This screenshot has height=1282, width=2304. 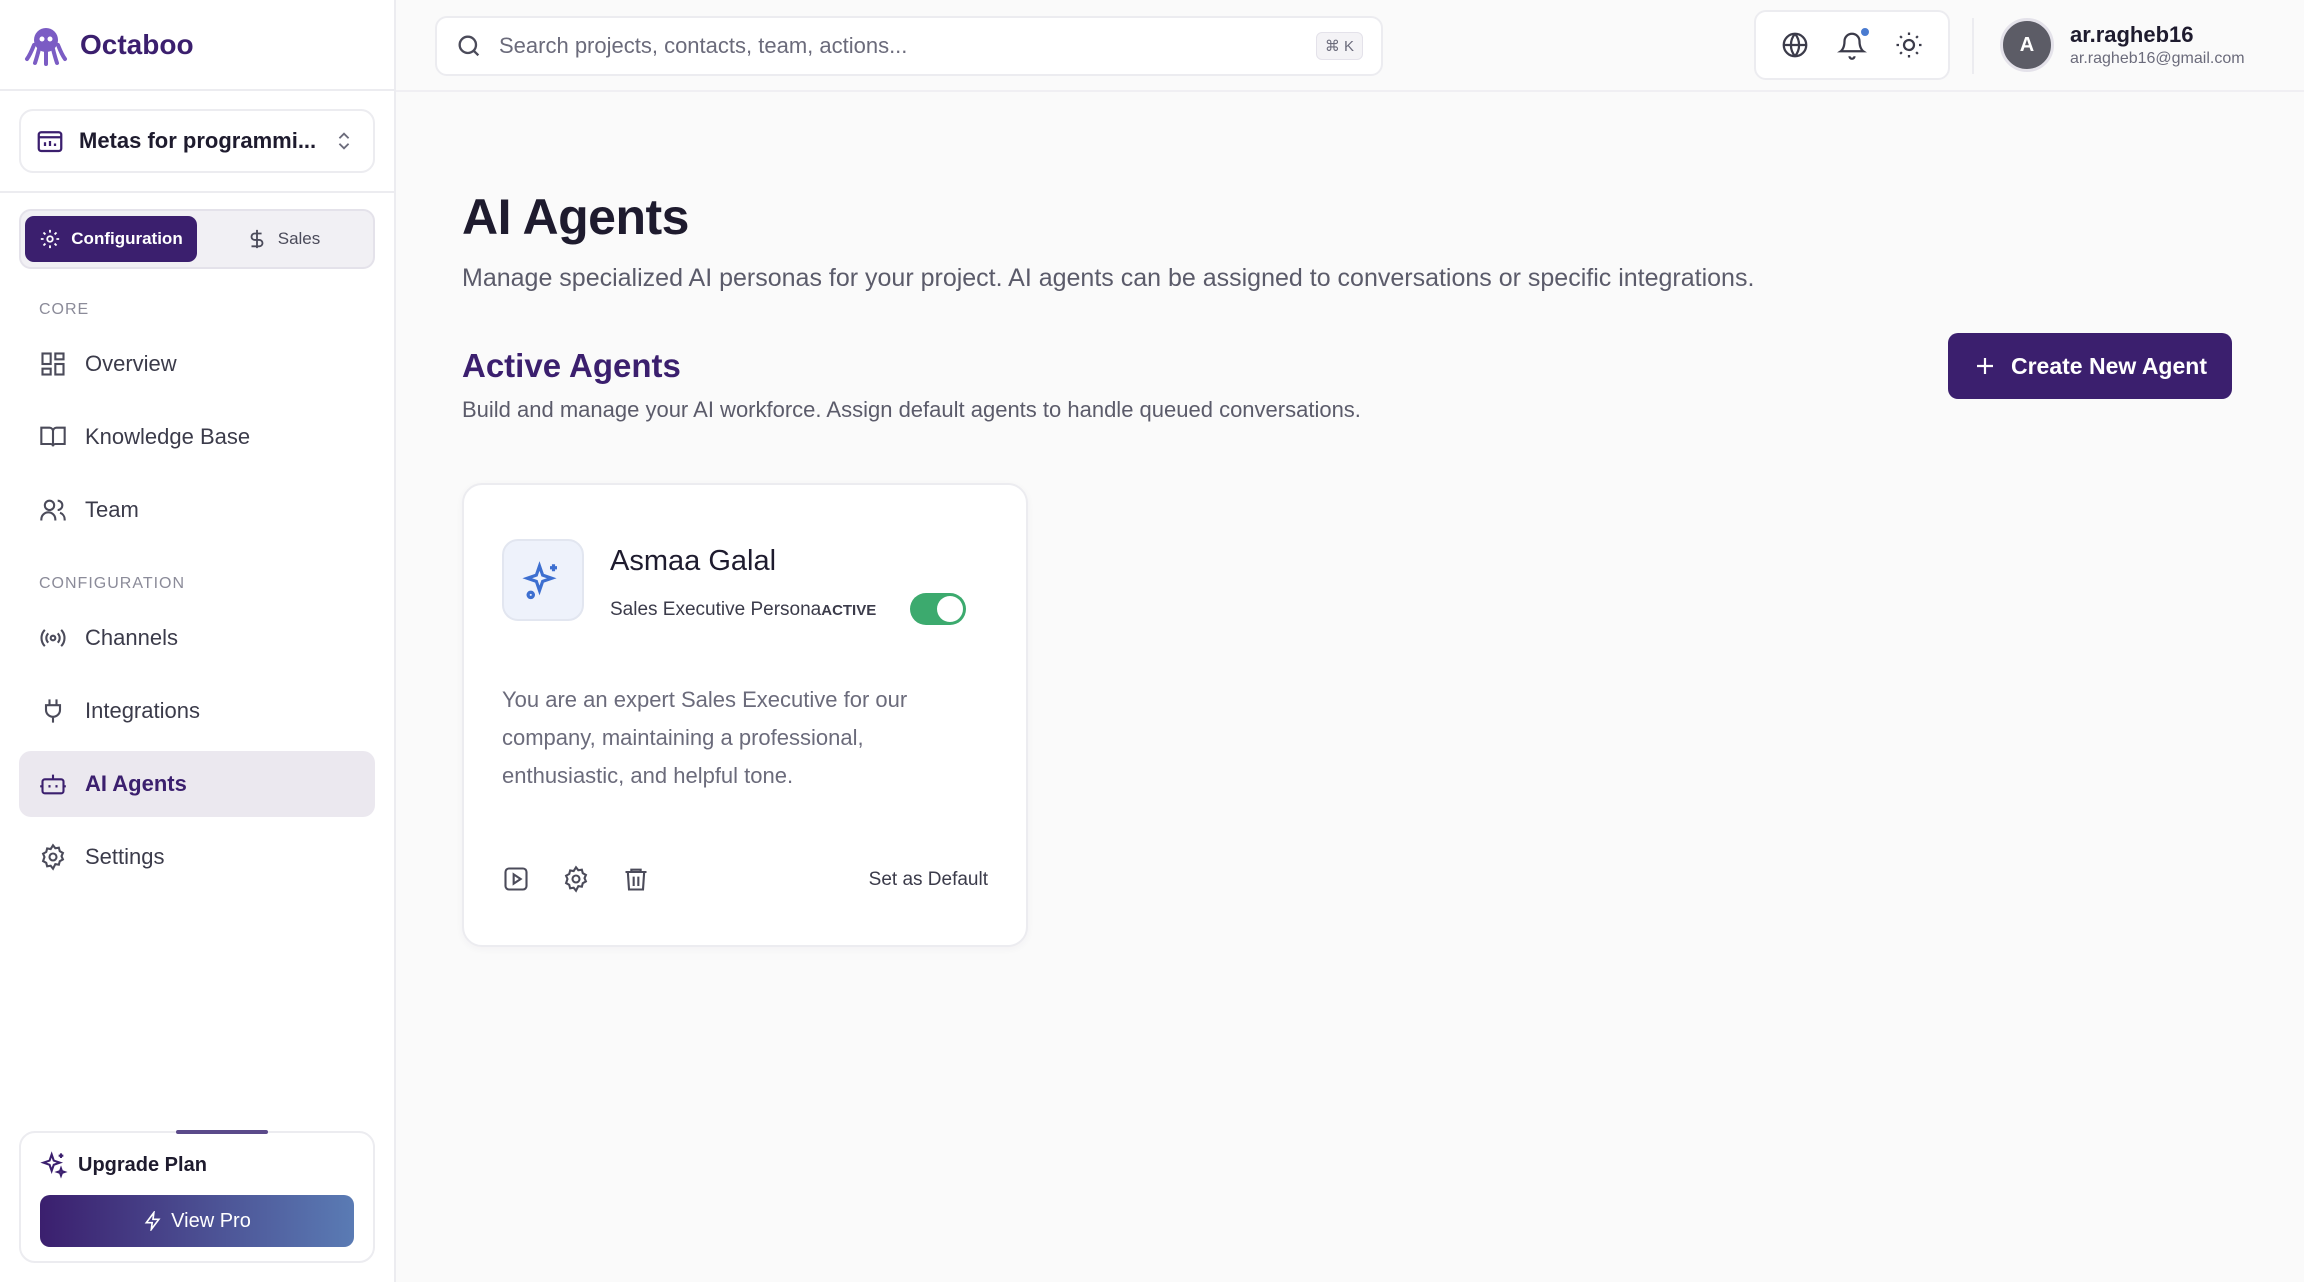 I want to click on search-icon, so click(x=469, y=46).